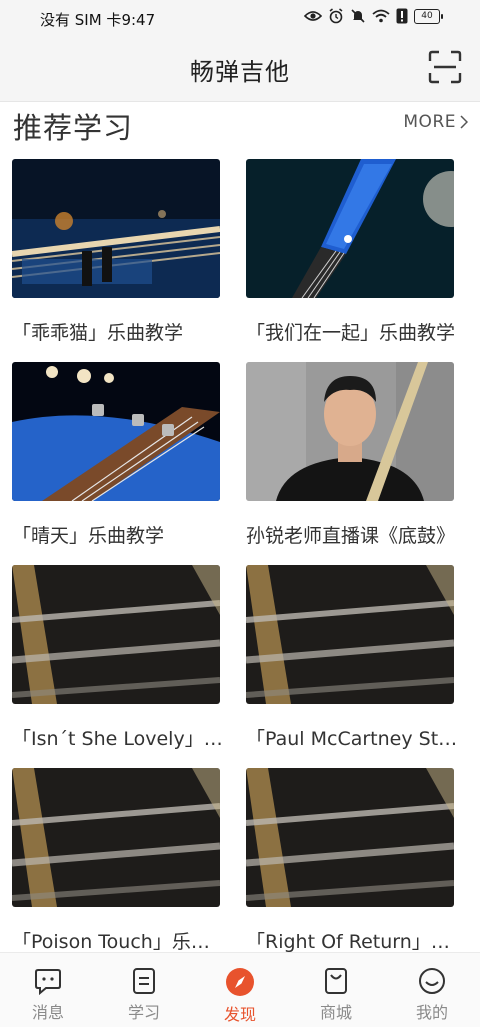  What do you see at coordinates (352, 941) in the screenshot?
I see `course-title: 「Right Of Return」乐曲教学` at bounding box center [352, 941].